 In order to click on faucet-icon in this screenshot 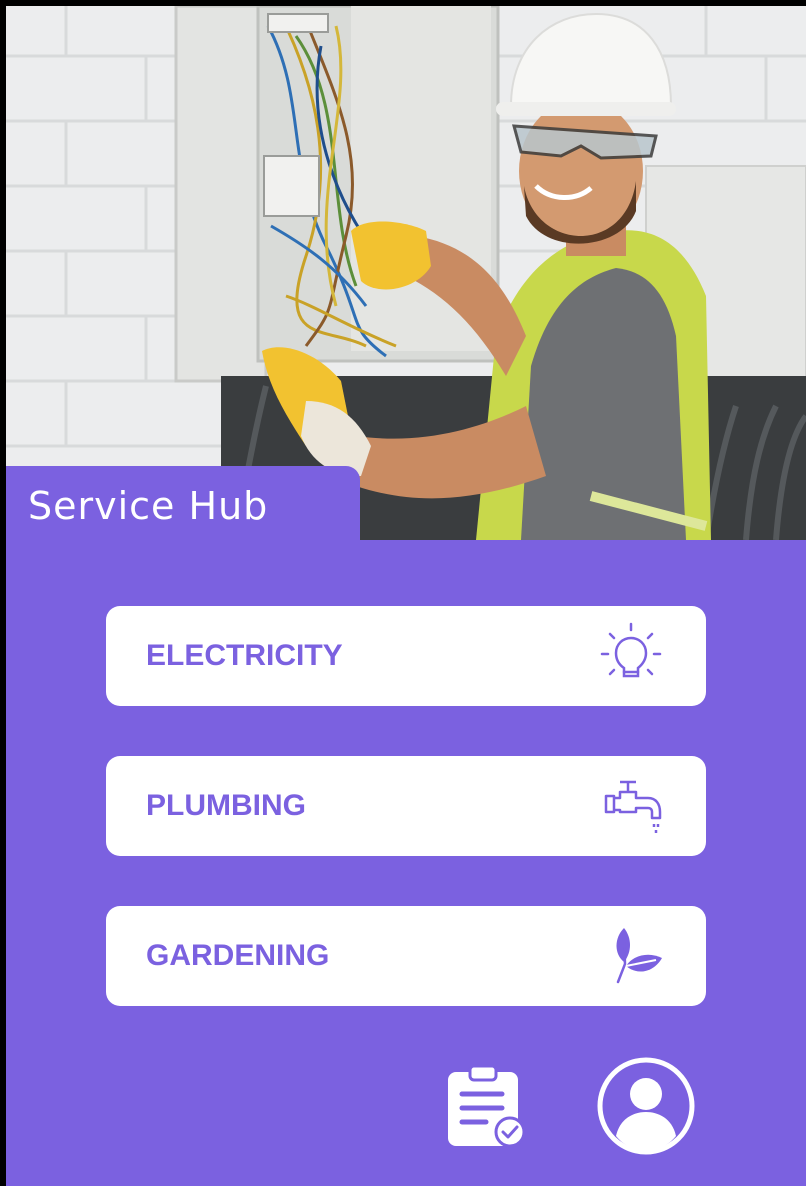, I will do `click(632, 806)`.